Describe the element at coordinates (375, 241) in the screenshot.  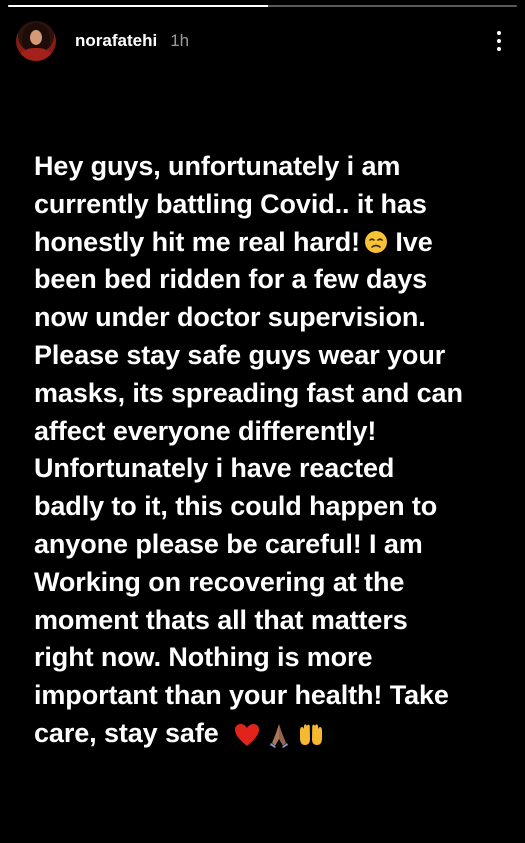
I see `disappointed-face-icon` at that location.